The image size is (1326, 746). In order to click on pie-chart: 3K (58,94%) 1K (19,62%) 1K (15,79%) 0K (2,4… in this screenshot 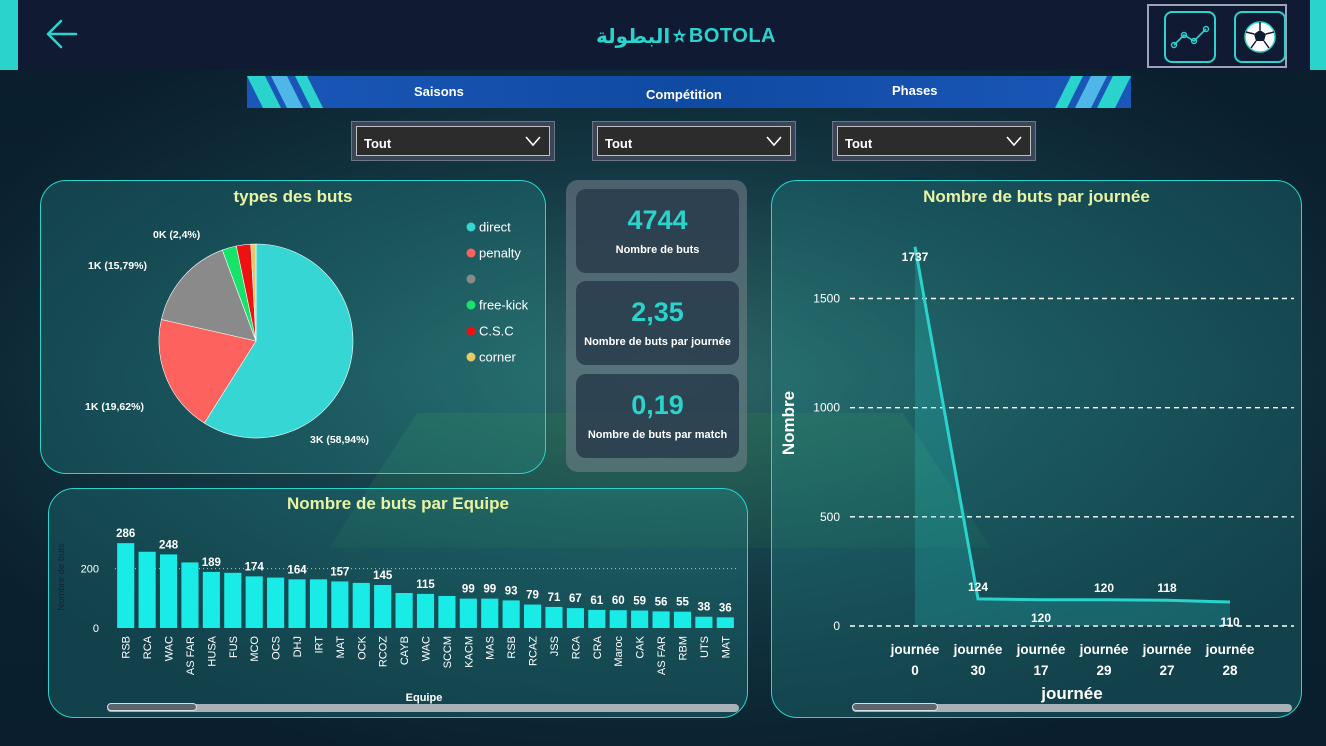, I will do `click(307, 333)`.